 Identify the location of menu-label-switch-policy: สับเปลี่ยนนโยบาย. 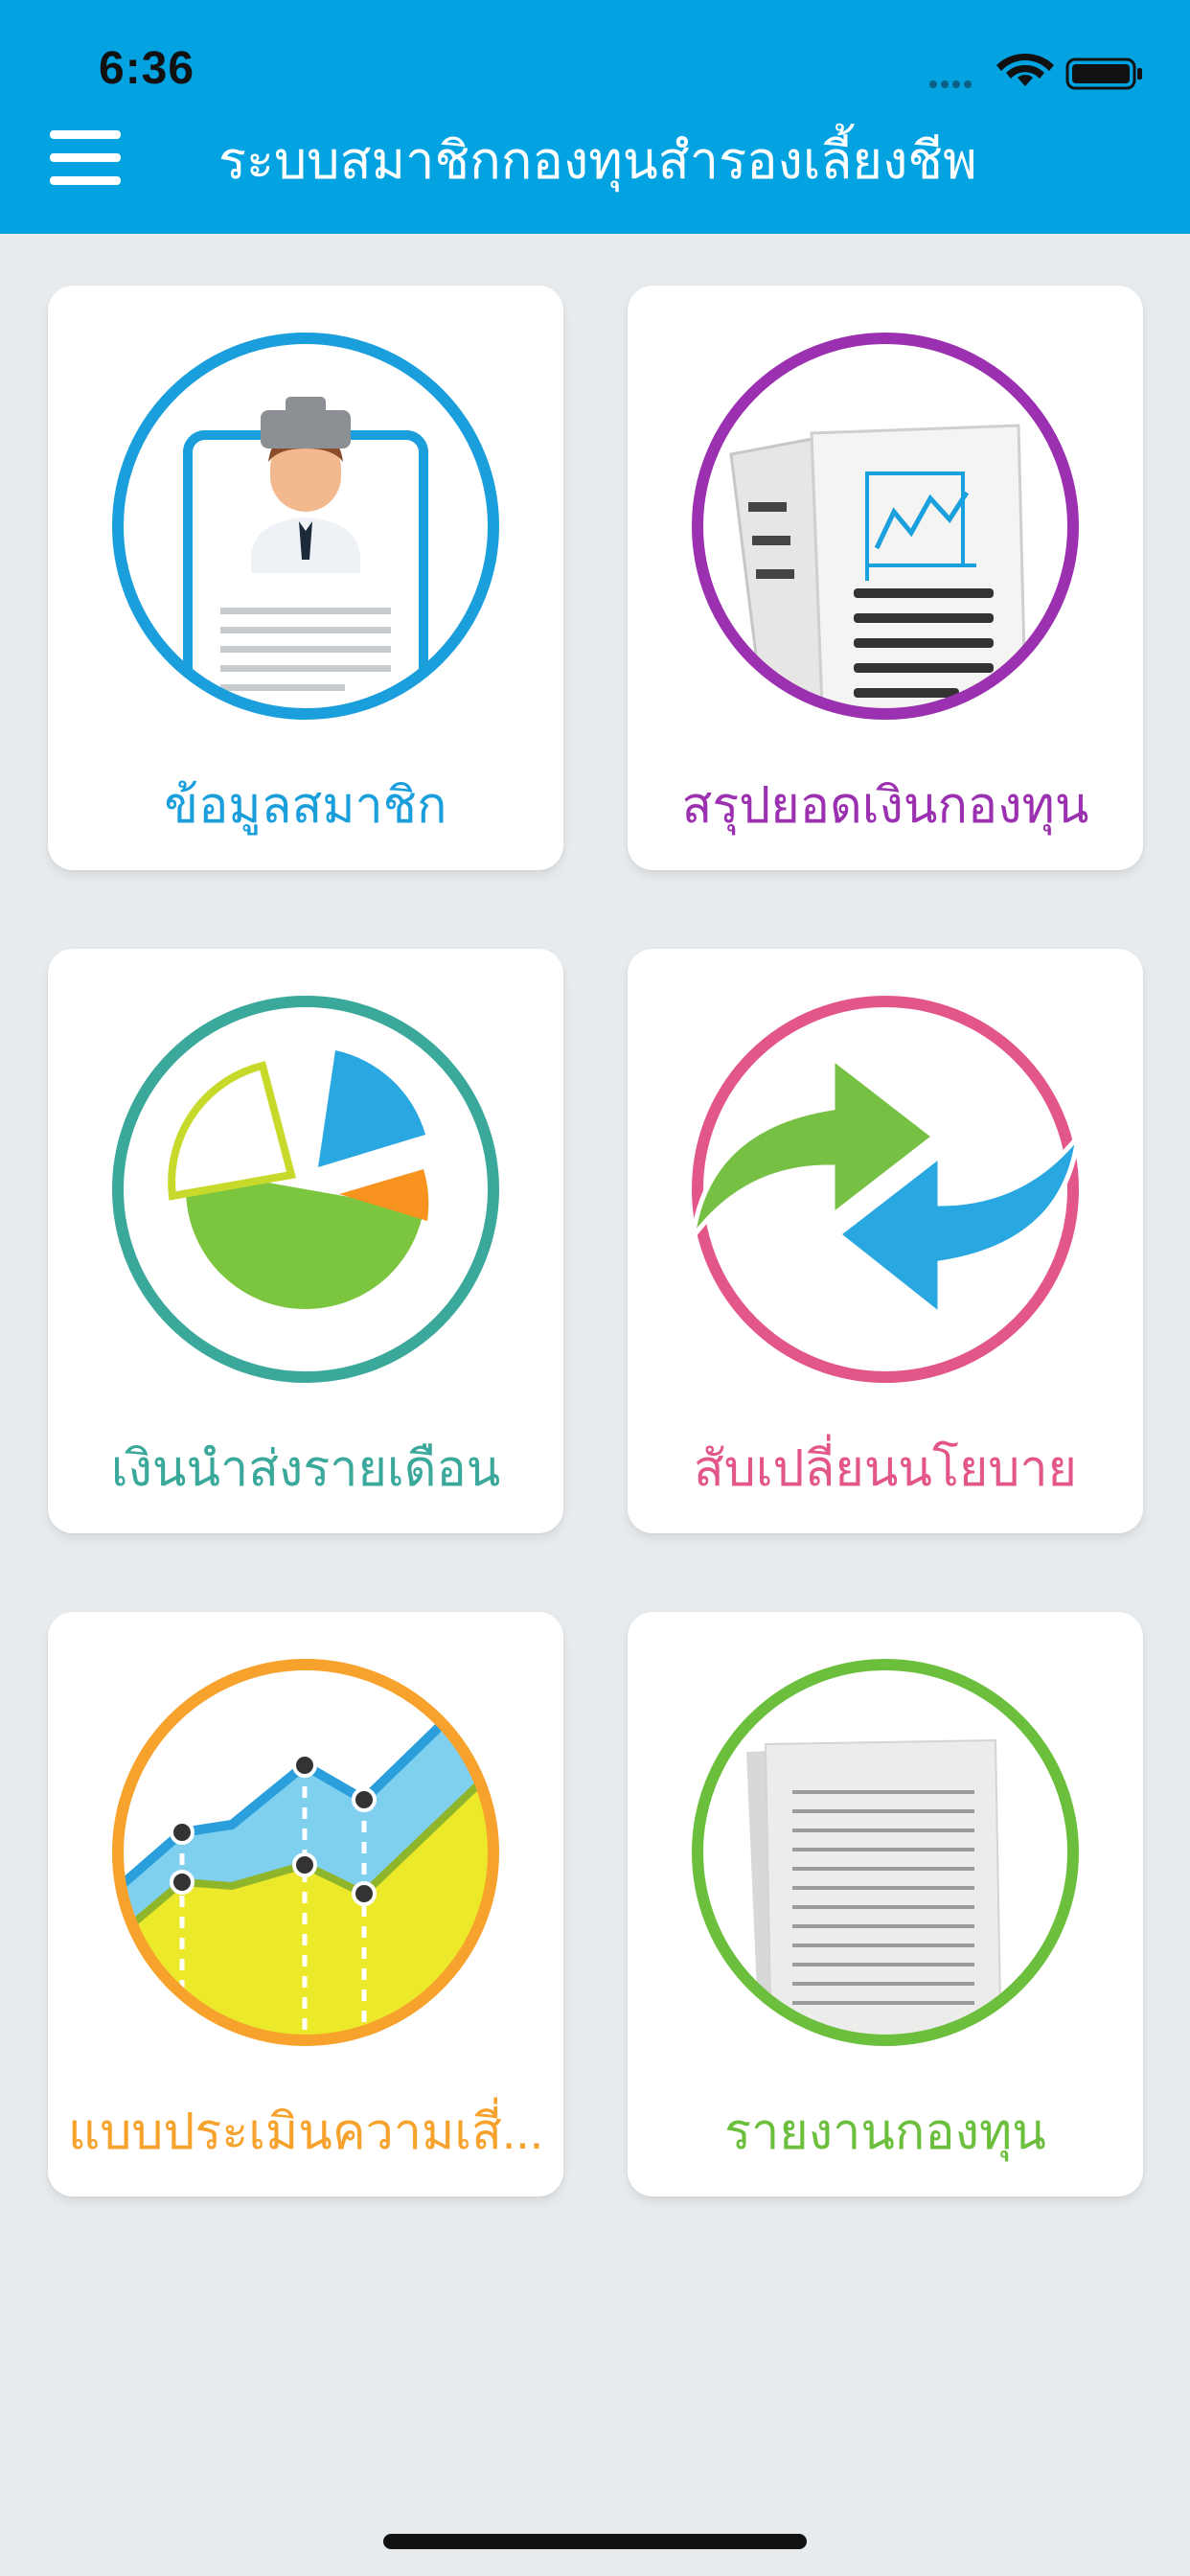
(886, 1469).